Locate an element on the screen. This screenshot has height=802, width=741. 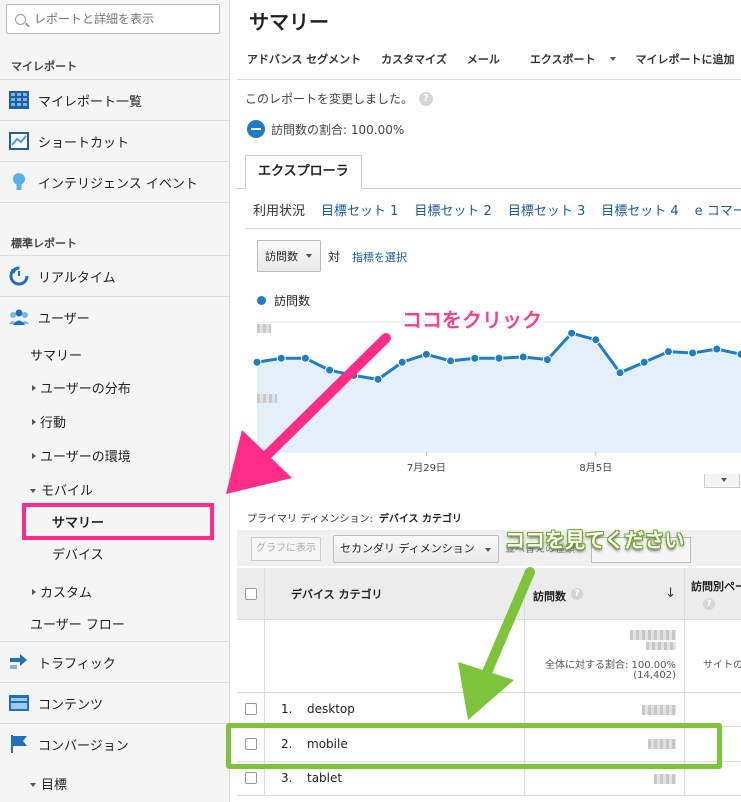
subtab-goal-set-2: 目標セット 2 is located at coordinates (452, 209).